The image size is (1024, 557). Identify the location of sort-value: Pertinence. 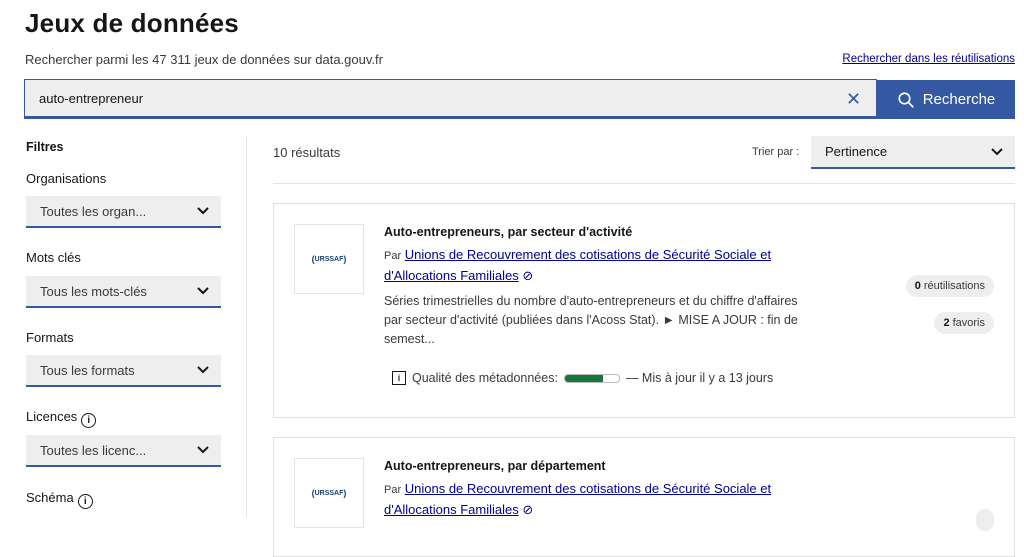
(856, 151).